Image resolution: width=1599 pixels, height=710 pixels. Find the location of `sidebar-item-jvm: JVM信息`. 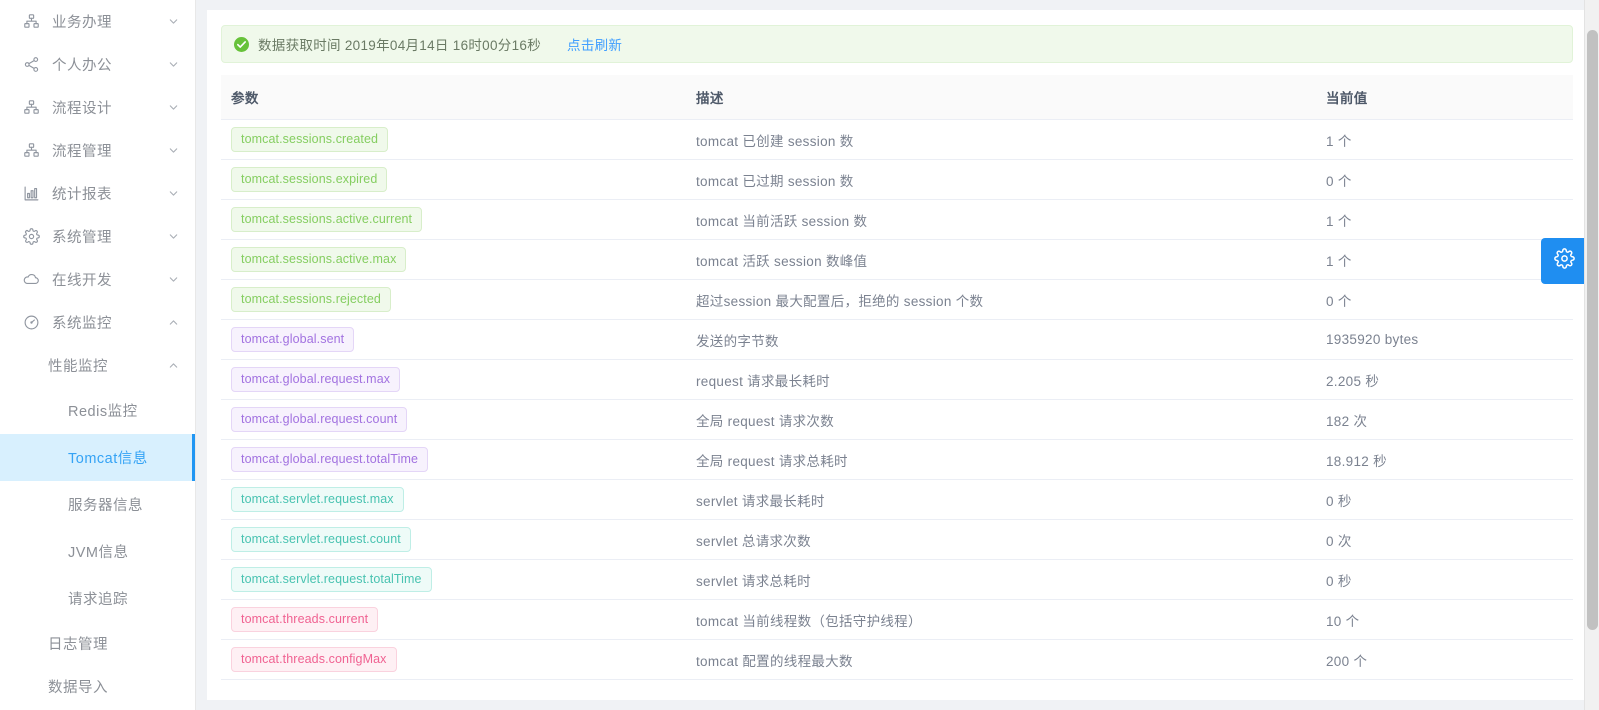

sidebar-item-jvm: JVM信息 is located at coordinates (97, 551).